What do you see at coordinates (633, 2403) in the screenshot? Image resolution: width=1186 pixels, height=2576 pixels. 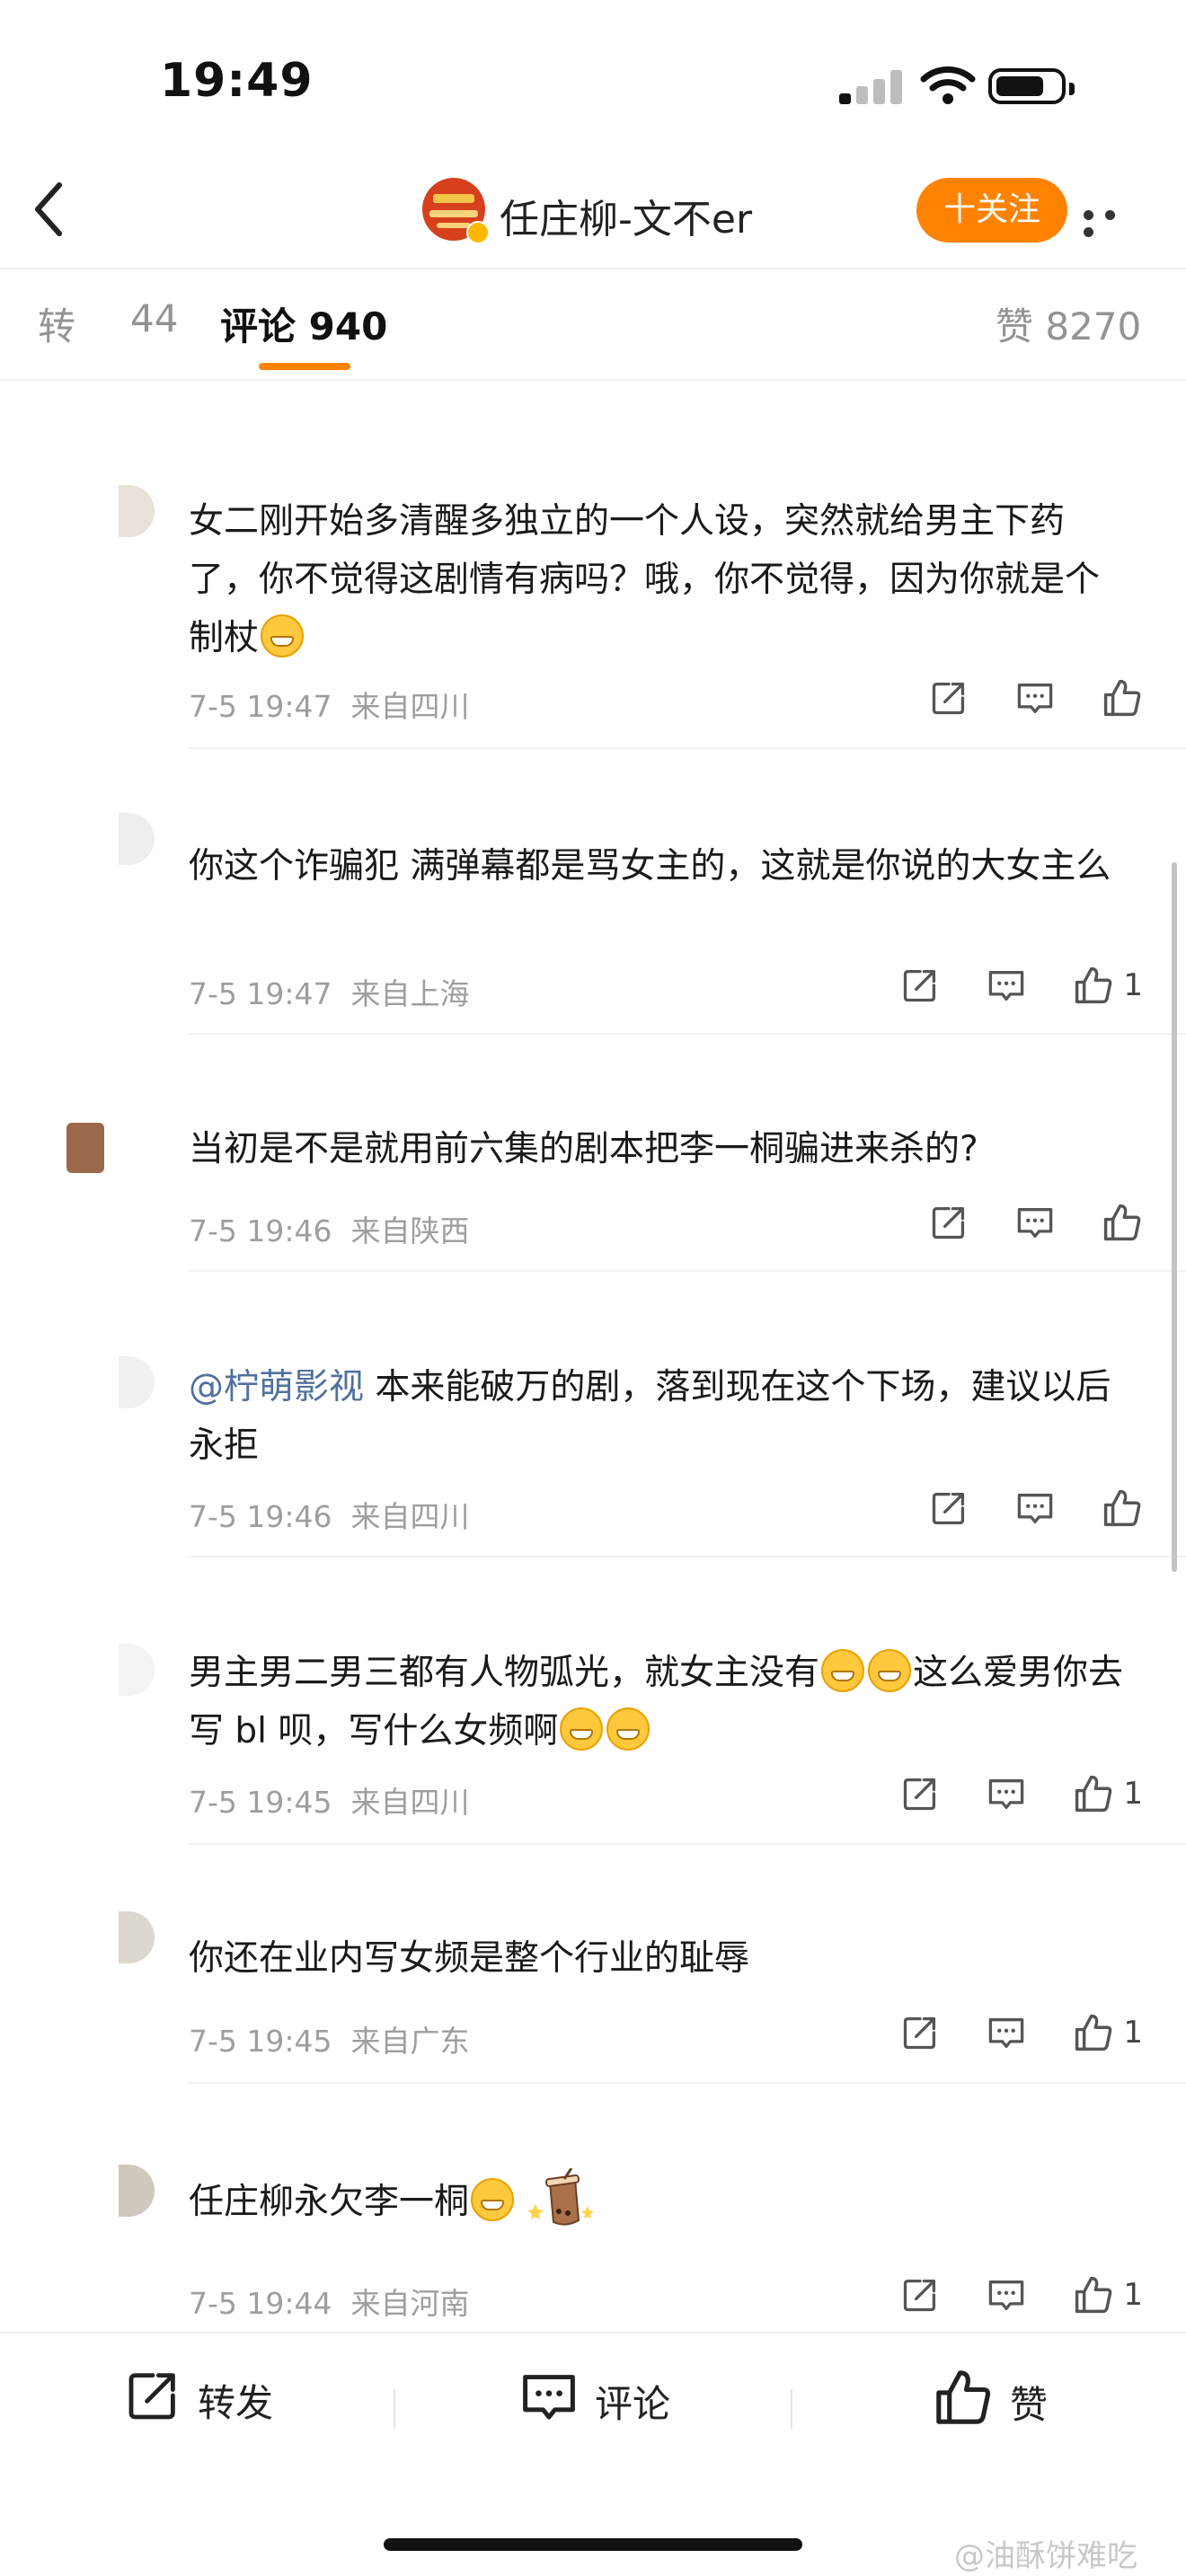 I see `comment-label: 评论` at bounding box center [633, 2403].